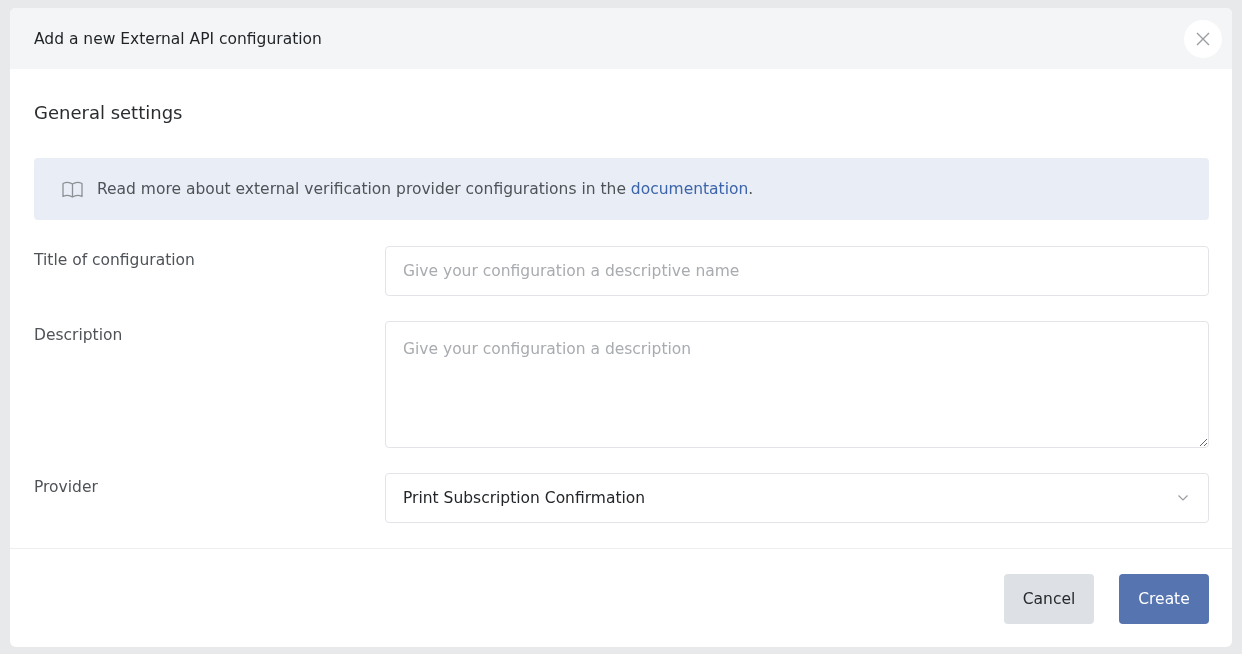 The width and height of the screenshot is (1242, 654). I want to click on close-button, so click(1203, 38).